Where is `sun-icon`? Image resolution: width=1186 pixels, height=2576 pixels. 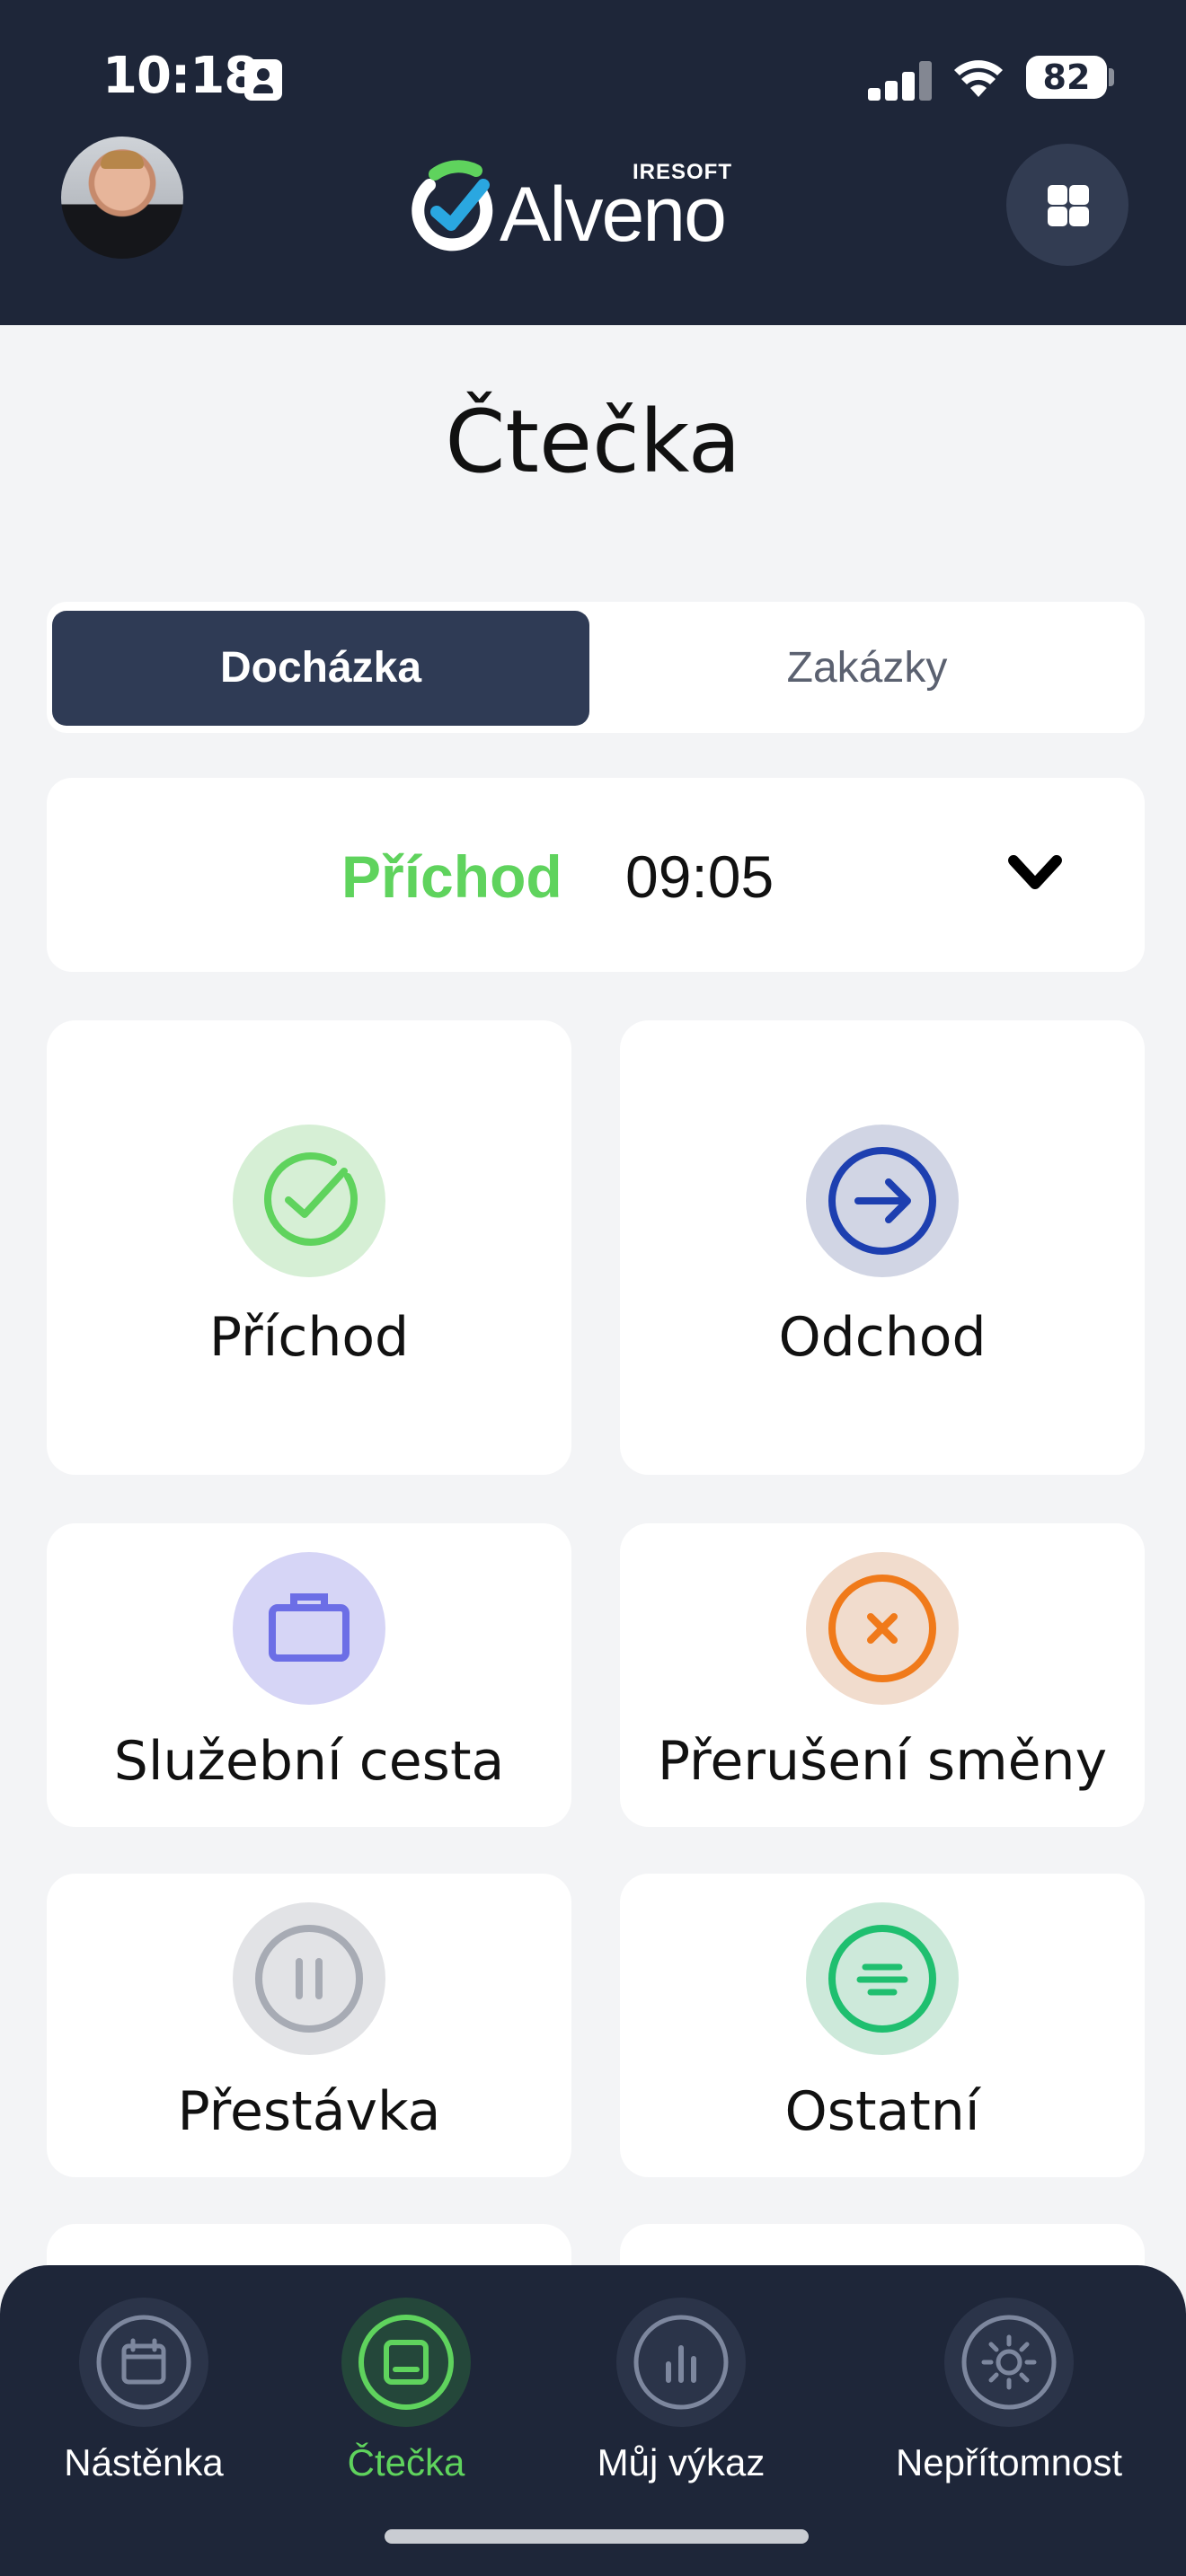 sun-icon is located at coordinates (1009, 2362).